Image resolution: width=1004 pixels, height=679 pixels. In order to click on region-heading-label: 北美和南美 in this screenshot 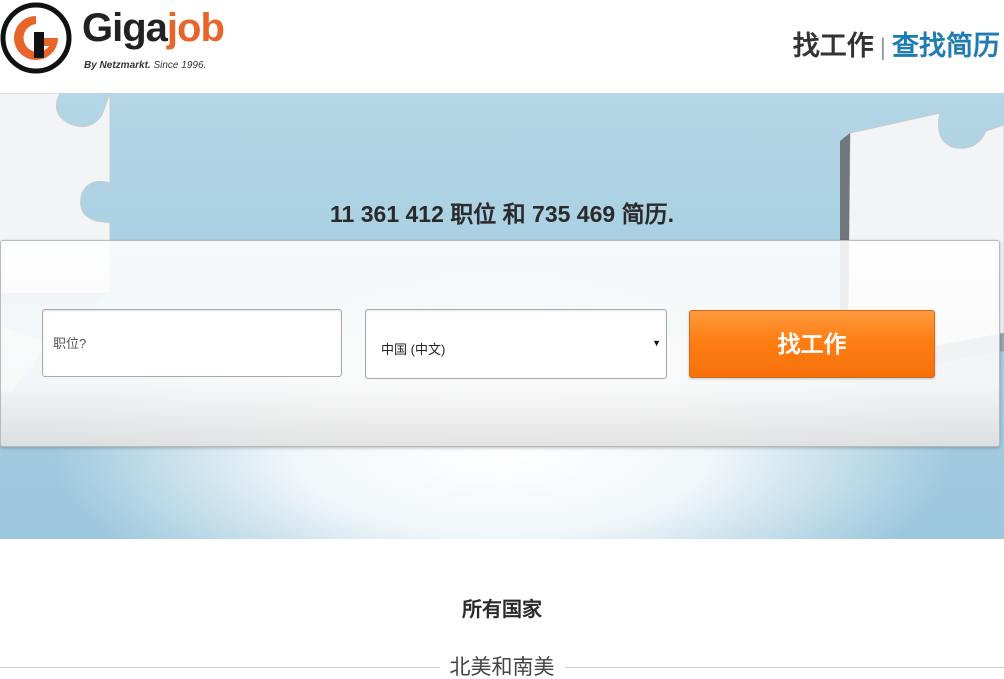, I will do `click(502, 665)`.